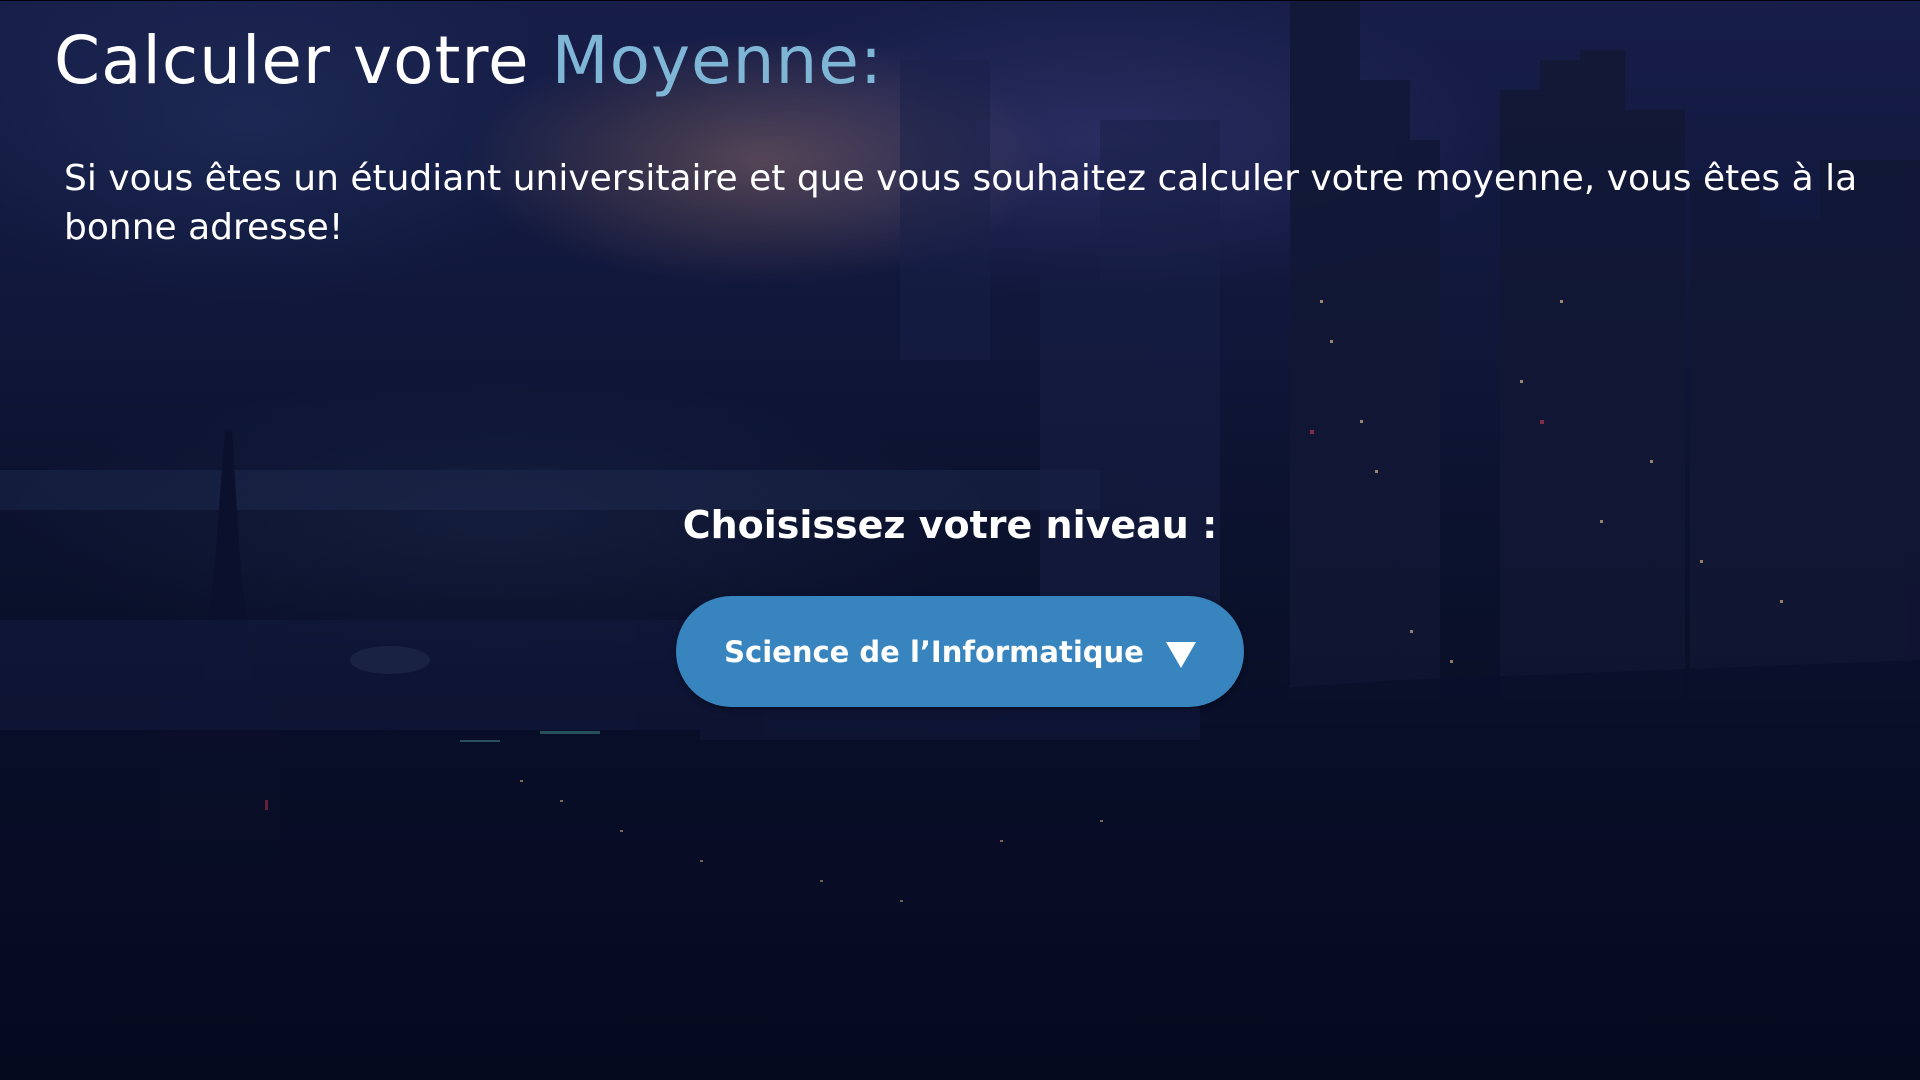  I want to click on top-border, so click(960, 0).